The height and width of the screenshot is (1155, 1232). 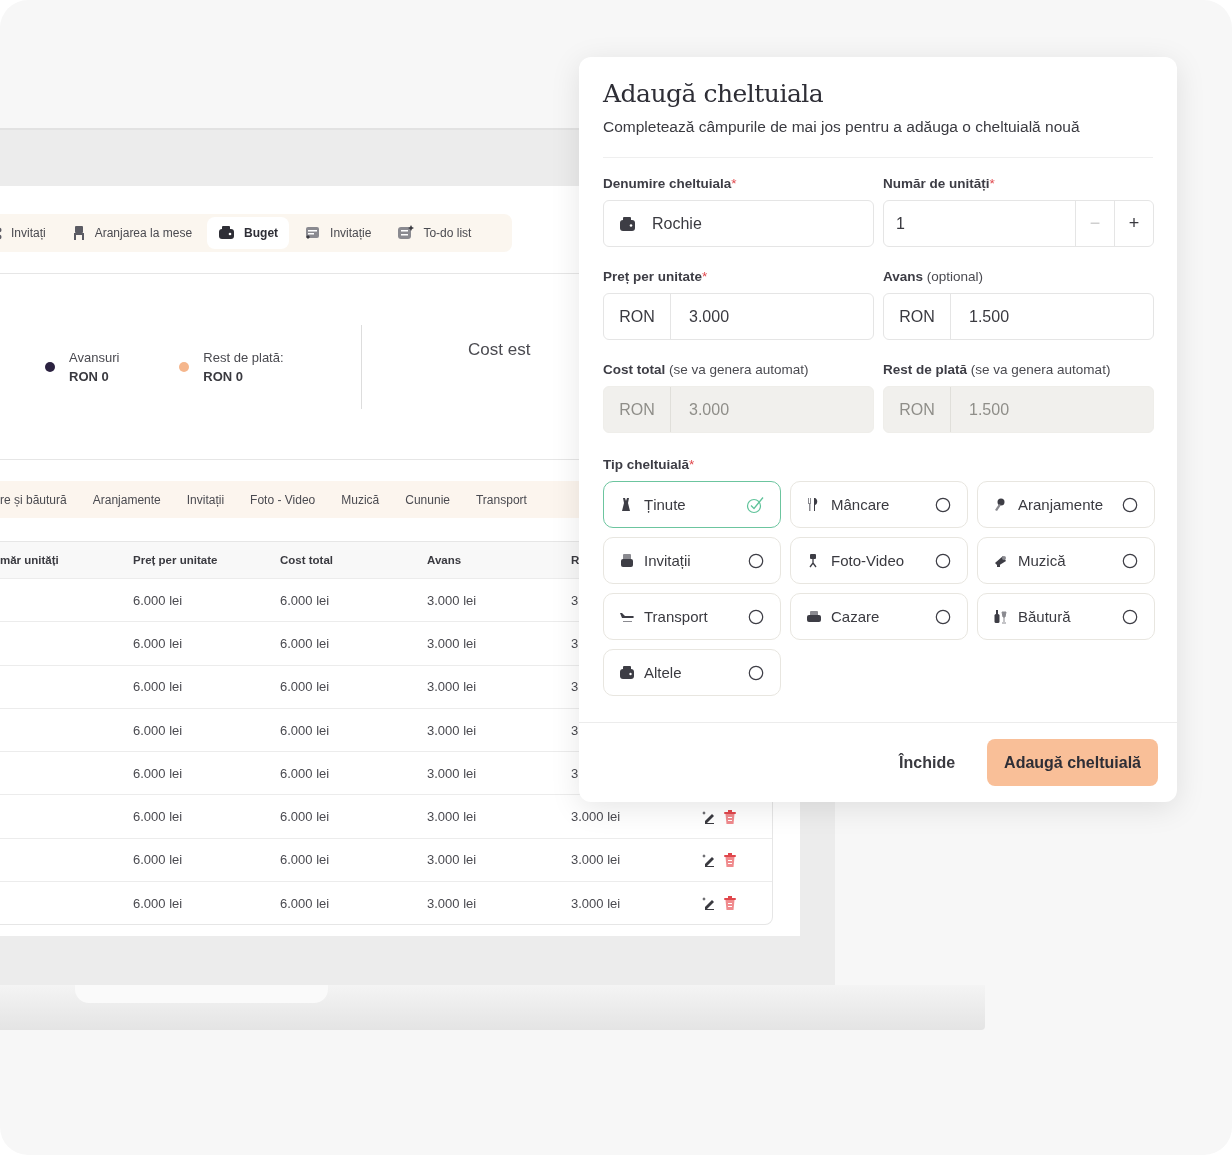 What do you see at coordinates (501, 499) in the screenshot?
I see `category-tab: Transport` at bounding box center [501, 499].